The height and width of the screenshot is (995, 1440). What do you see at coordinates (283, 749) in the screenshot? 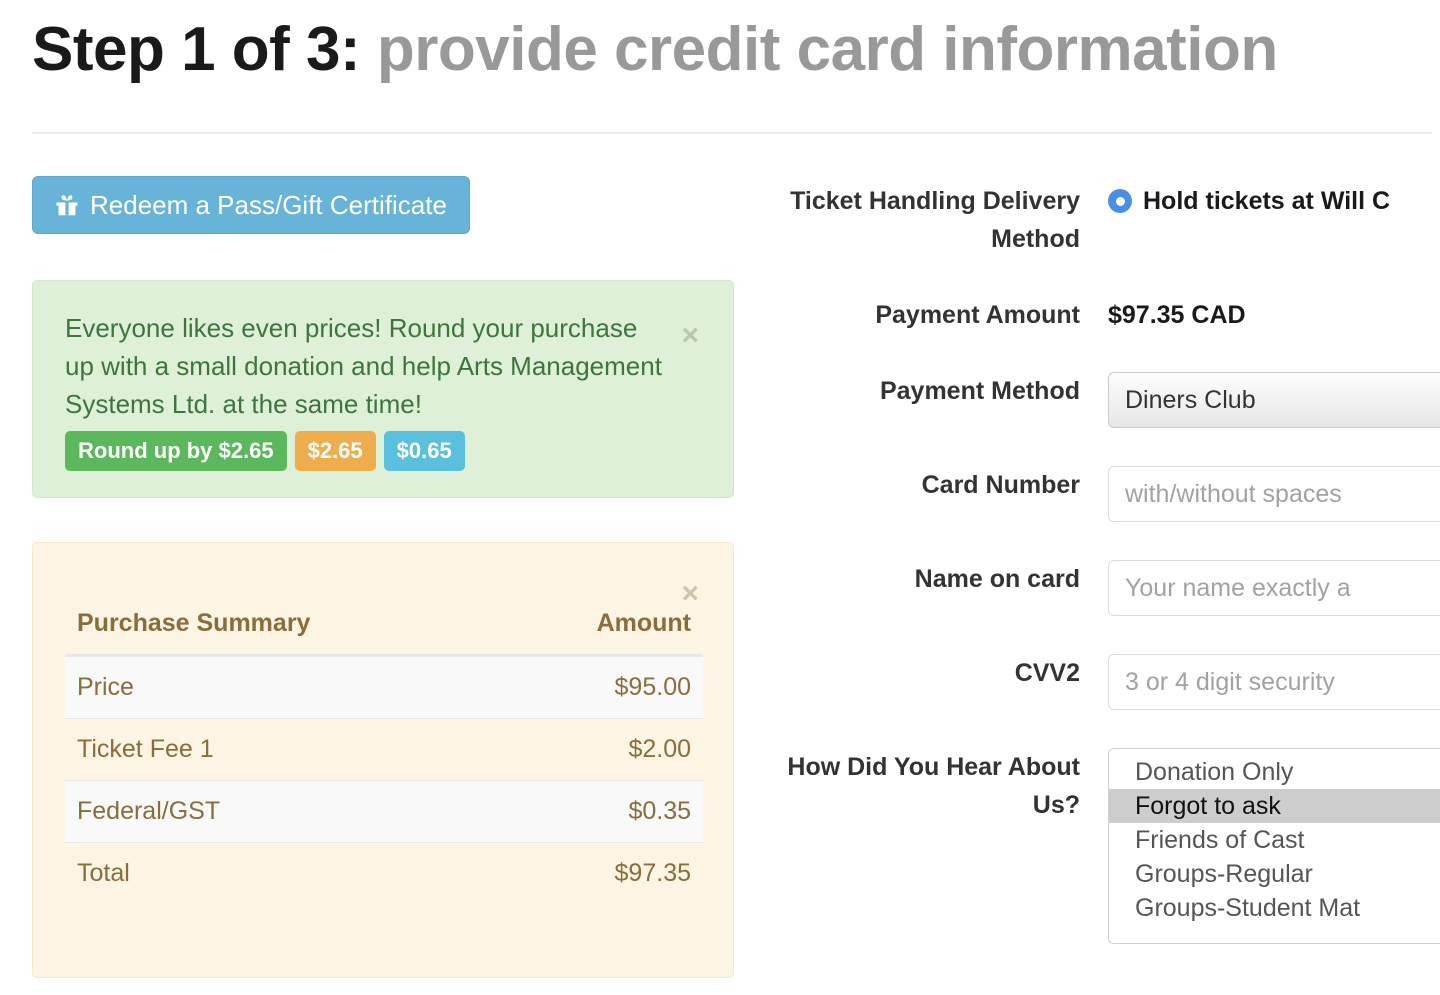
I see `row-label: Ticket Fee 1` at bounding box center [283, 749].